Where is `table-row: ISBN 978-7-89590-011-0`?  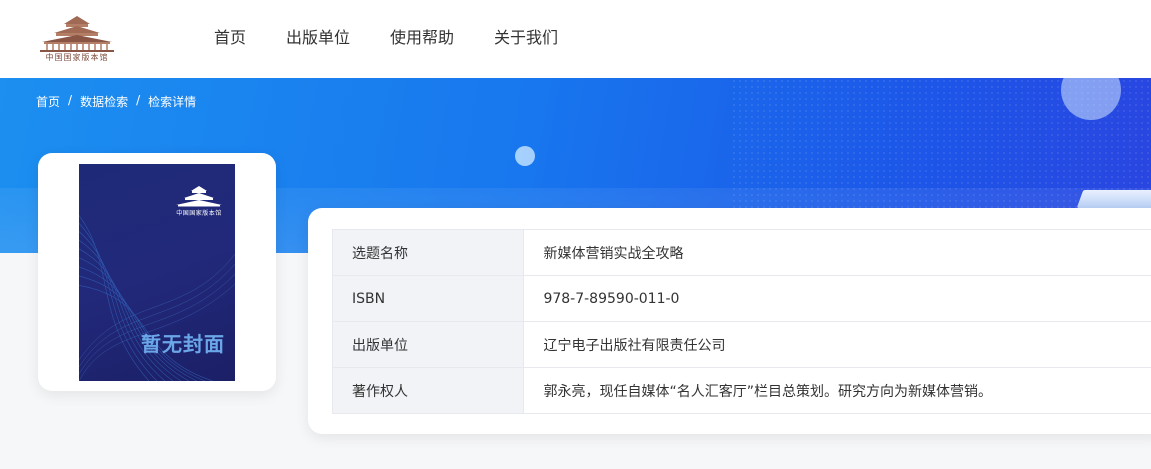 table-row: ISBN 978-7-89590-011-0 is located at coordinates (741, 298).